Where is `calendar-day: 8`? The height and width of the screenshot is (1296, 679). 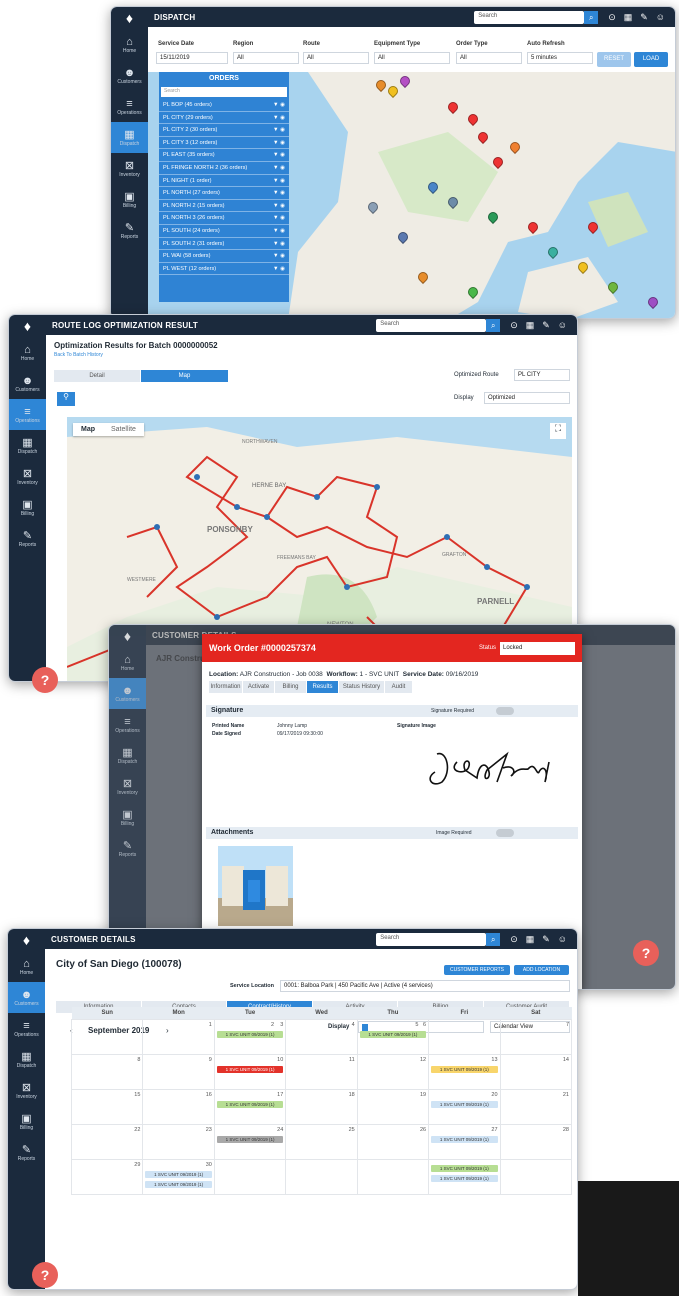
calendar-day: 8 is located at coordinates (107, 1071).